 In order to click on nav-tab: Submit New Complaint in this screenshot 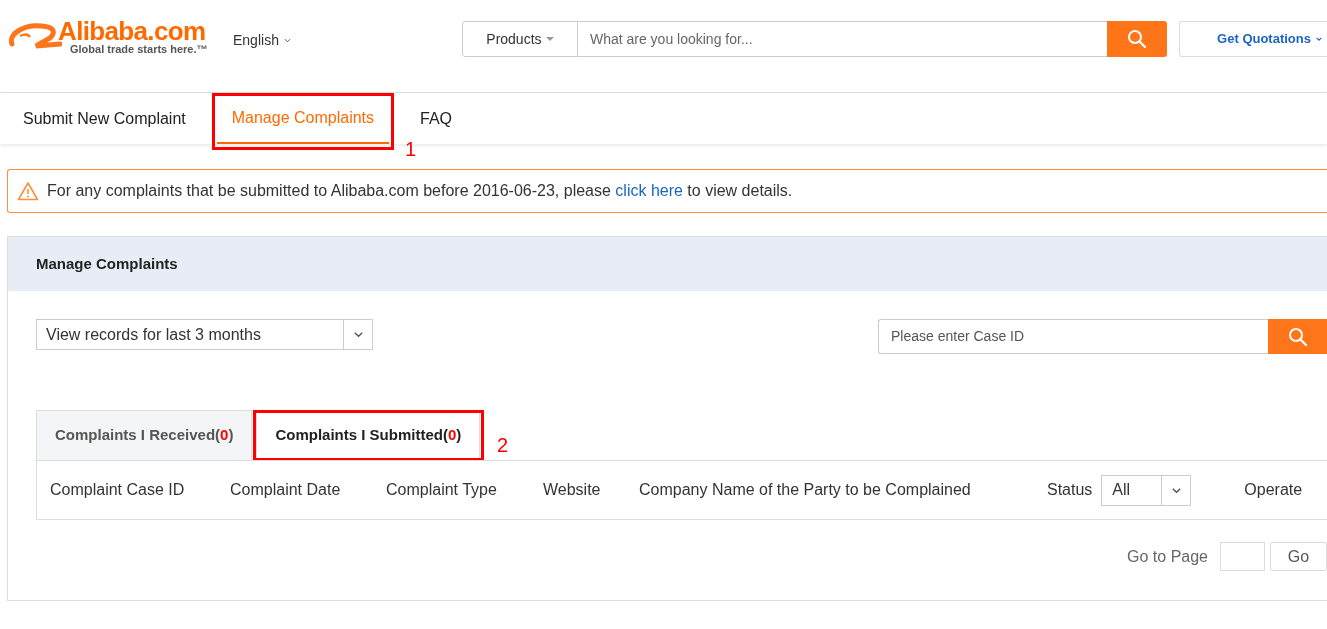, I will do `click(104, 118)`.